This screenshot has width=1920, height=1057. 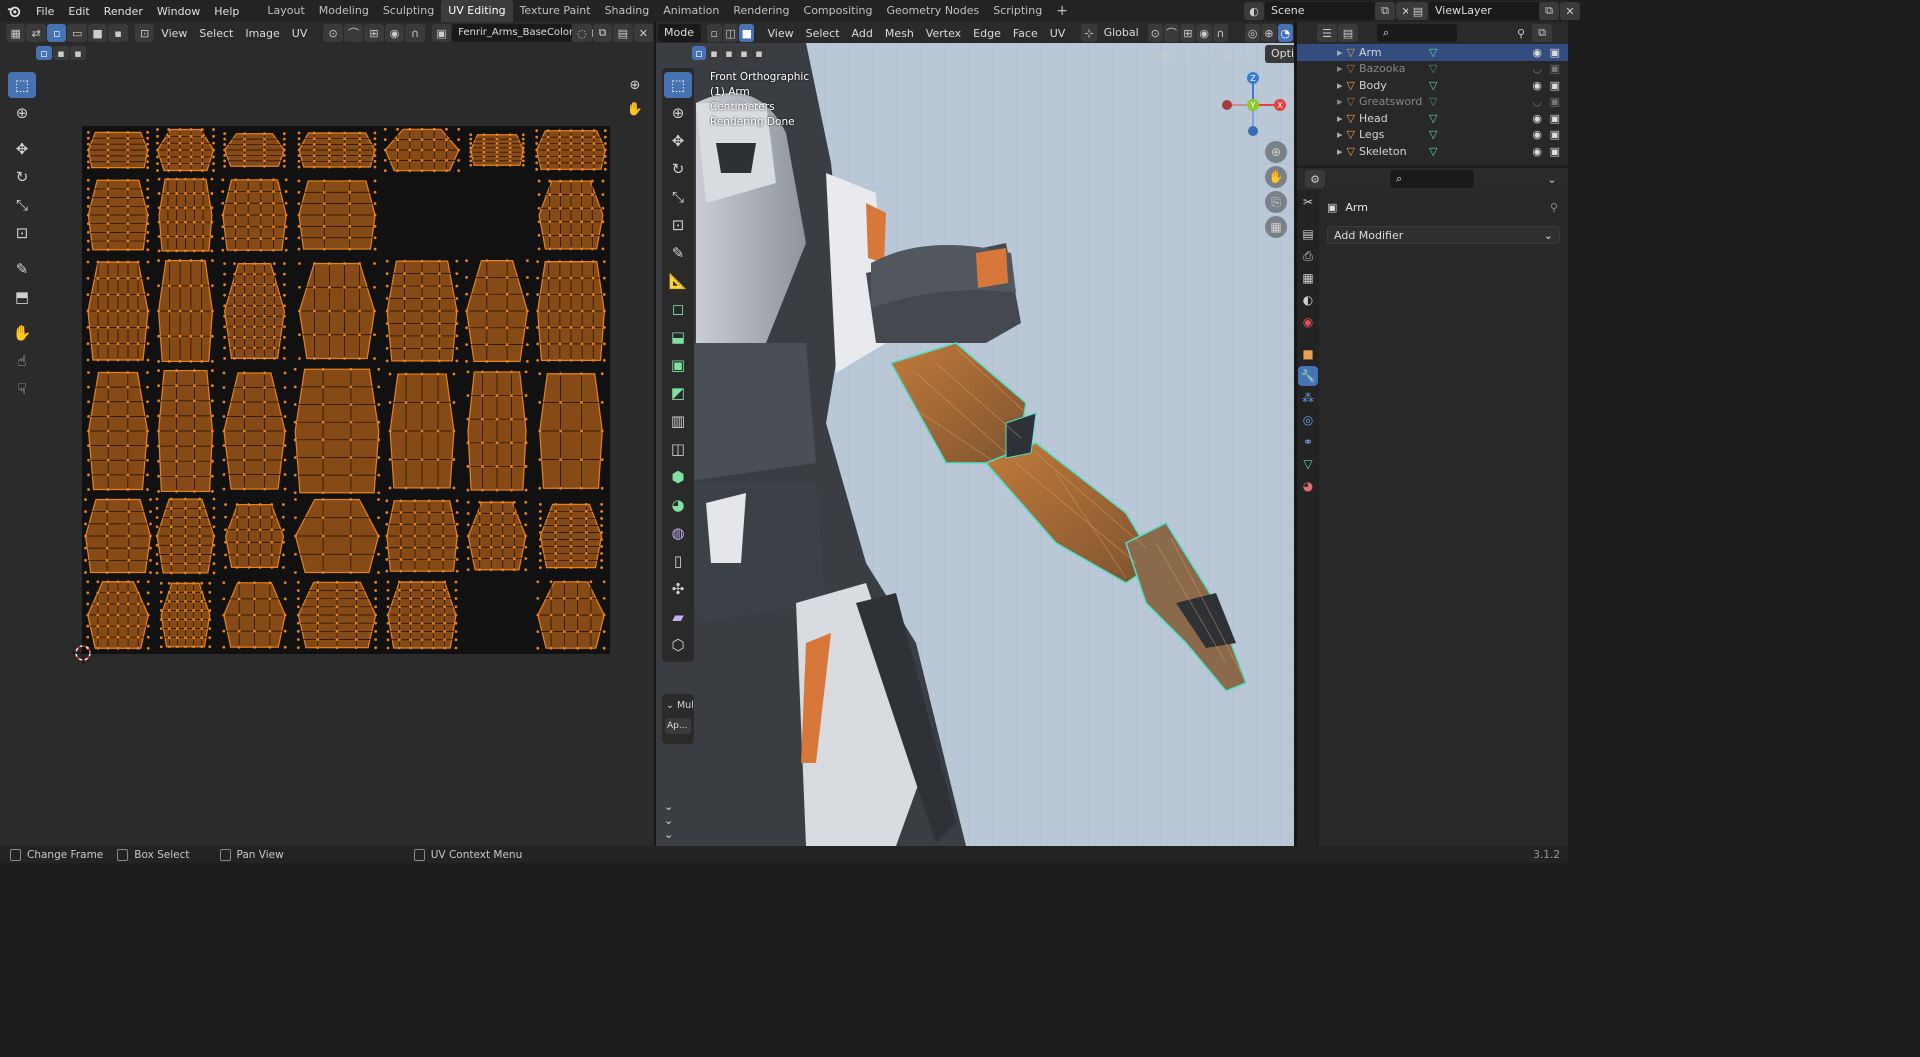 I want to click on vp-menu-vertex: Vertex, so click(x=943, y=33).